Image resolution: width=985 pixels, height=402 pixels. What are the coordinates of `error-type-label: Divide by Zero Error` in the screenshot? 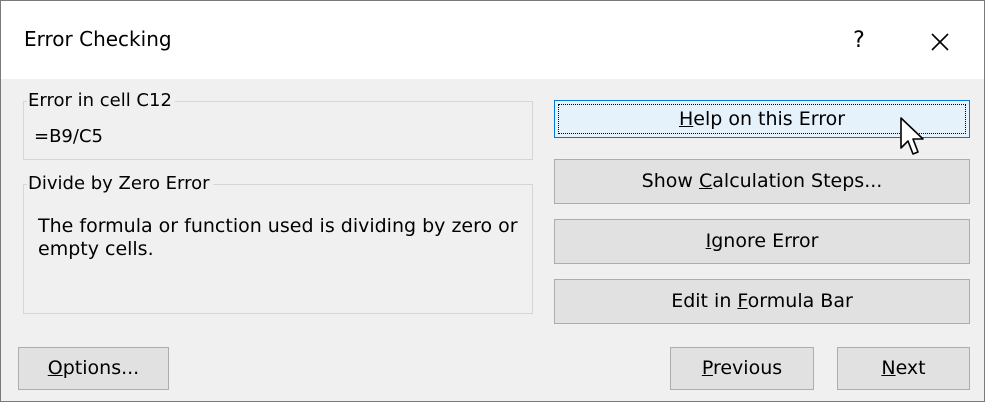 It's located at (120, 184).